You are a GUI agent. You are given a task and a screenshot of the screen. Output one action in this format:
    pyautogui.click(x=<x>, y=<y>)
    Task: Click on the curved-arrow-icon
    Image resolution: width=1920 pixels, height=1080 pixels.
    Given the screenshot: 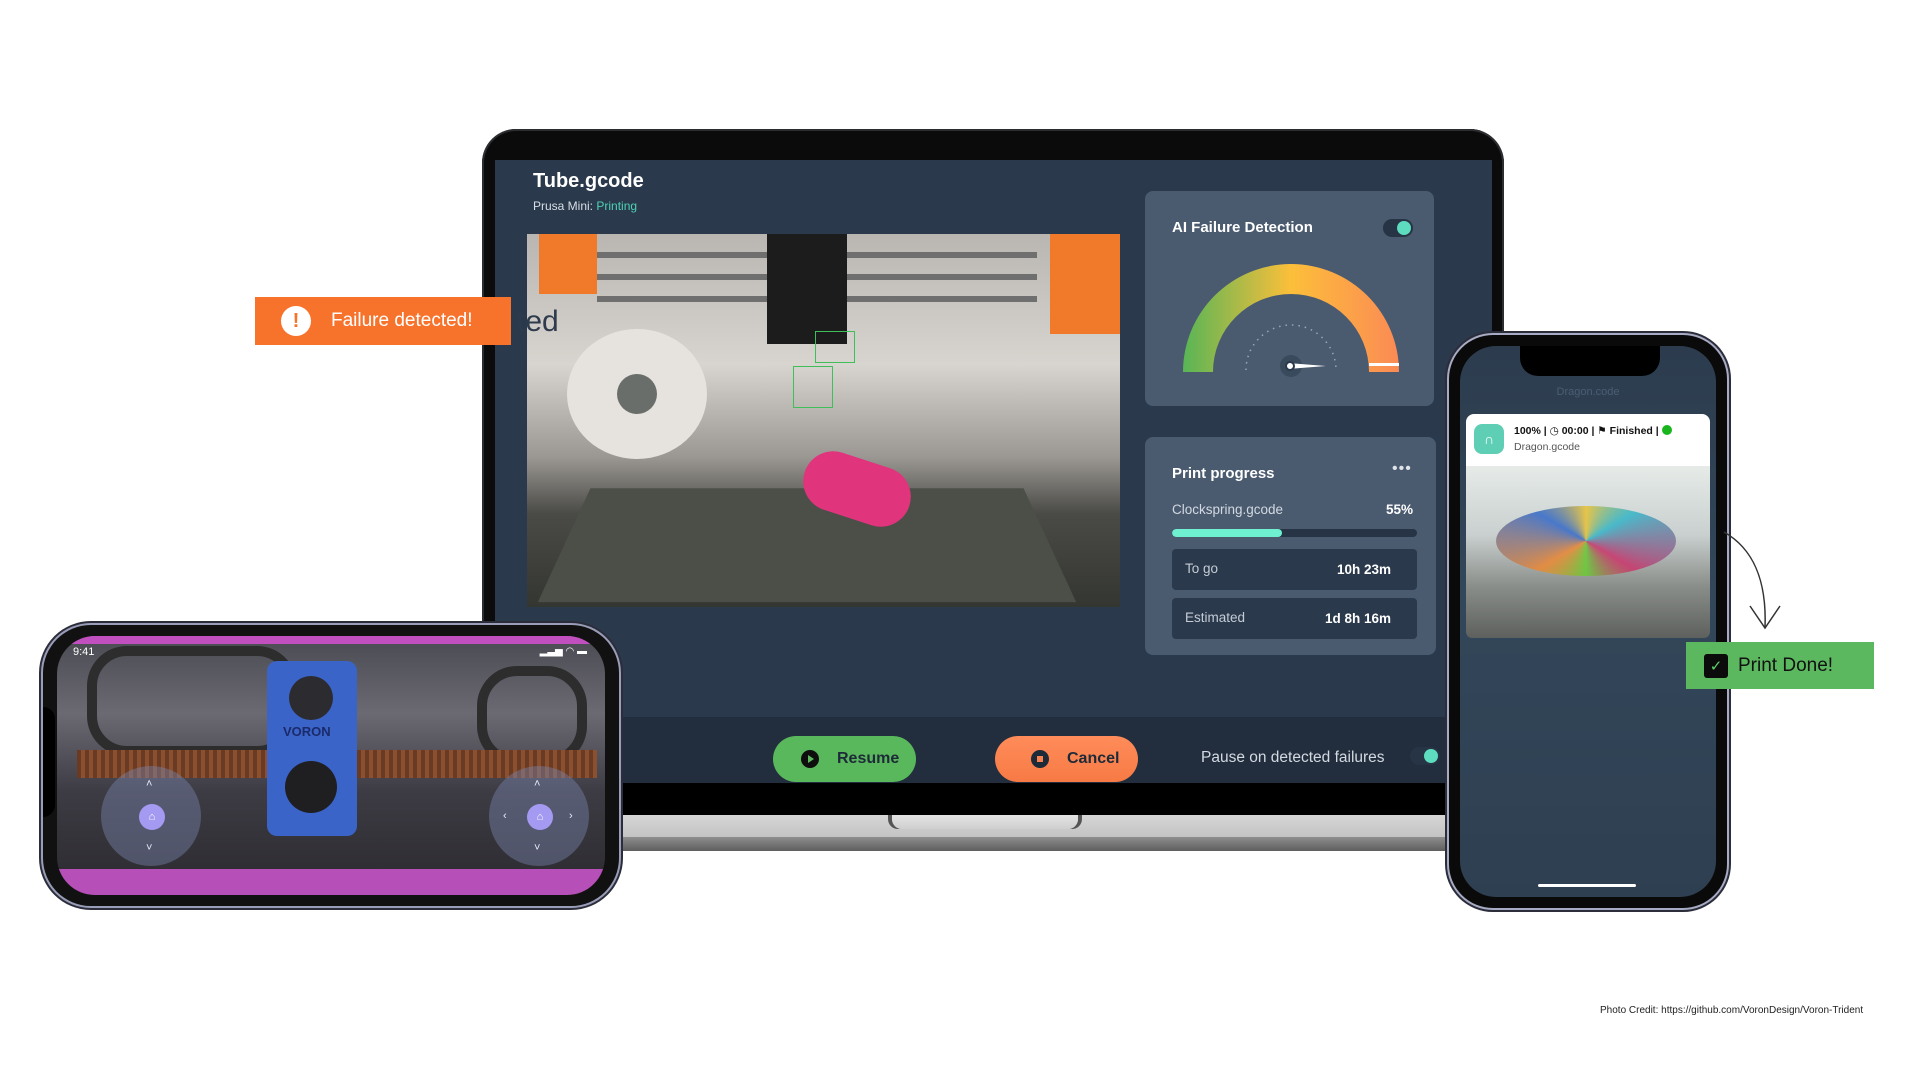 What is the action you would take?
    pyautogui.click(x=1752, y=580)
    